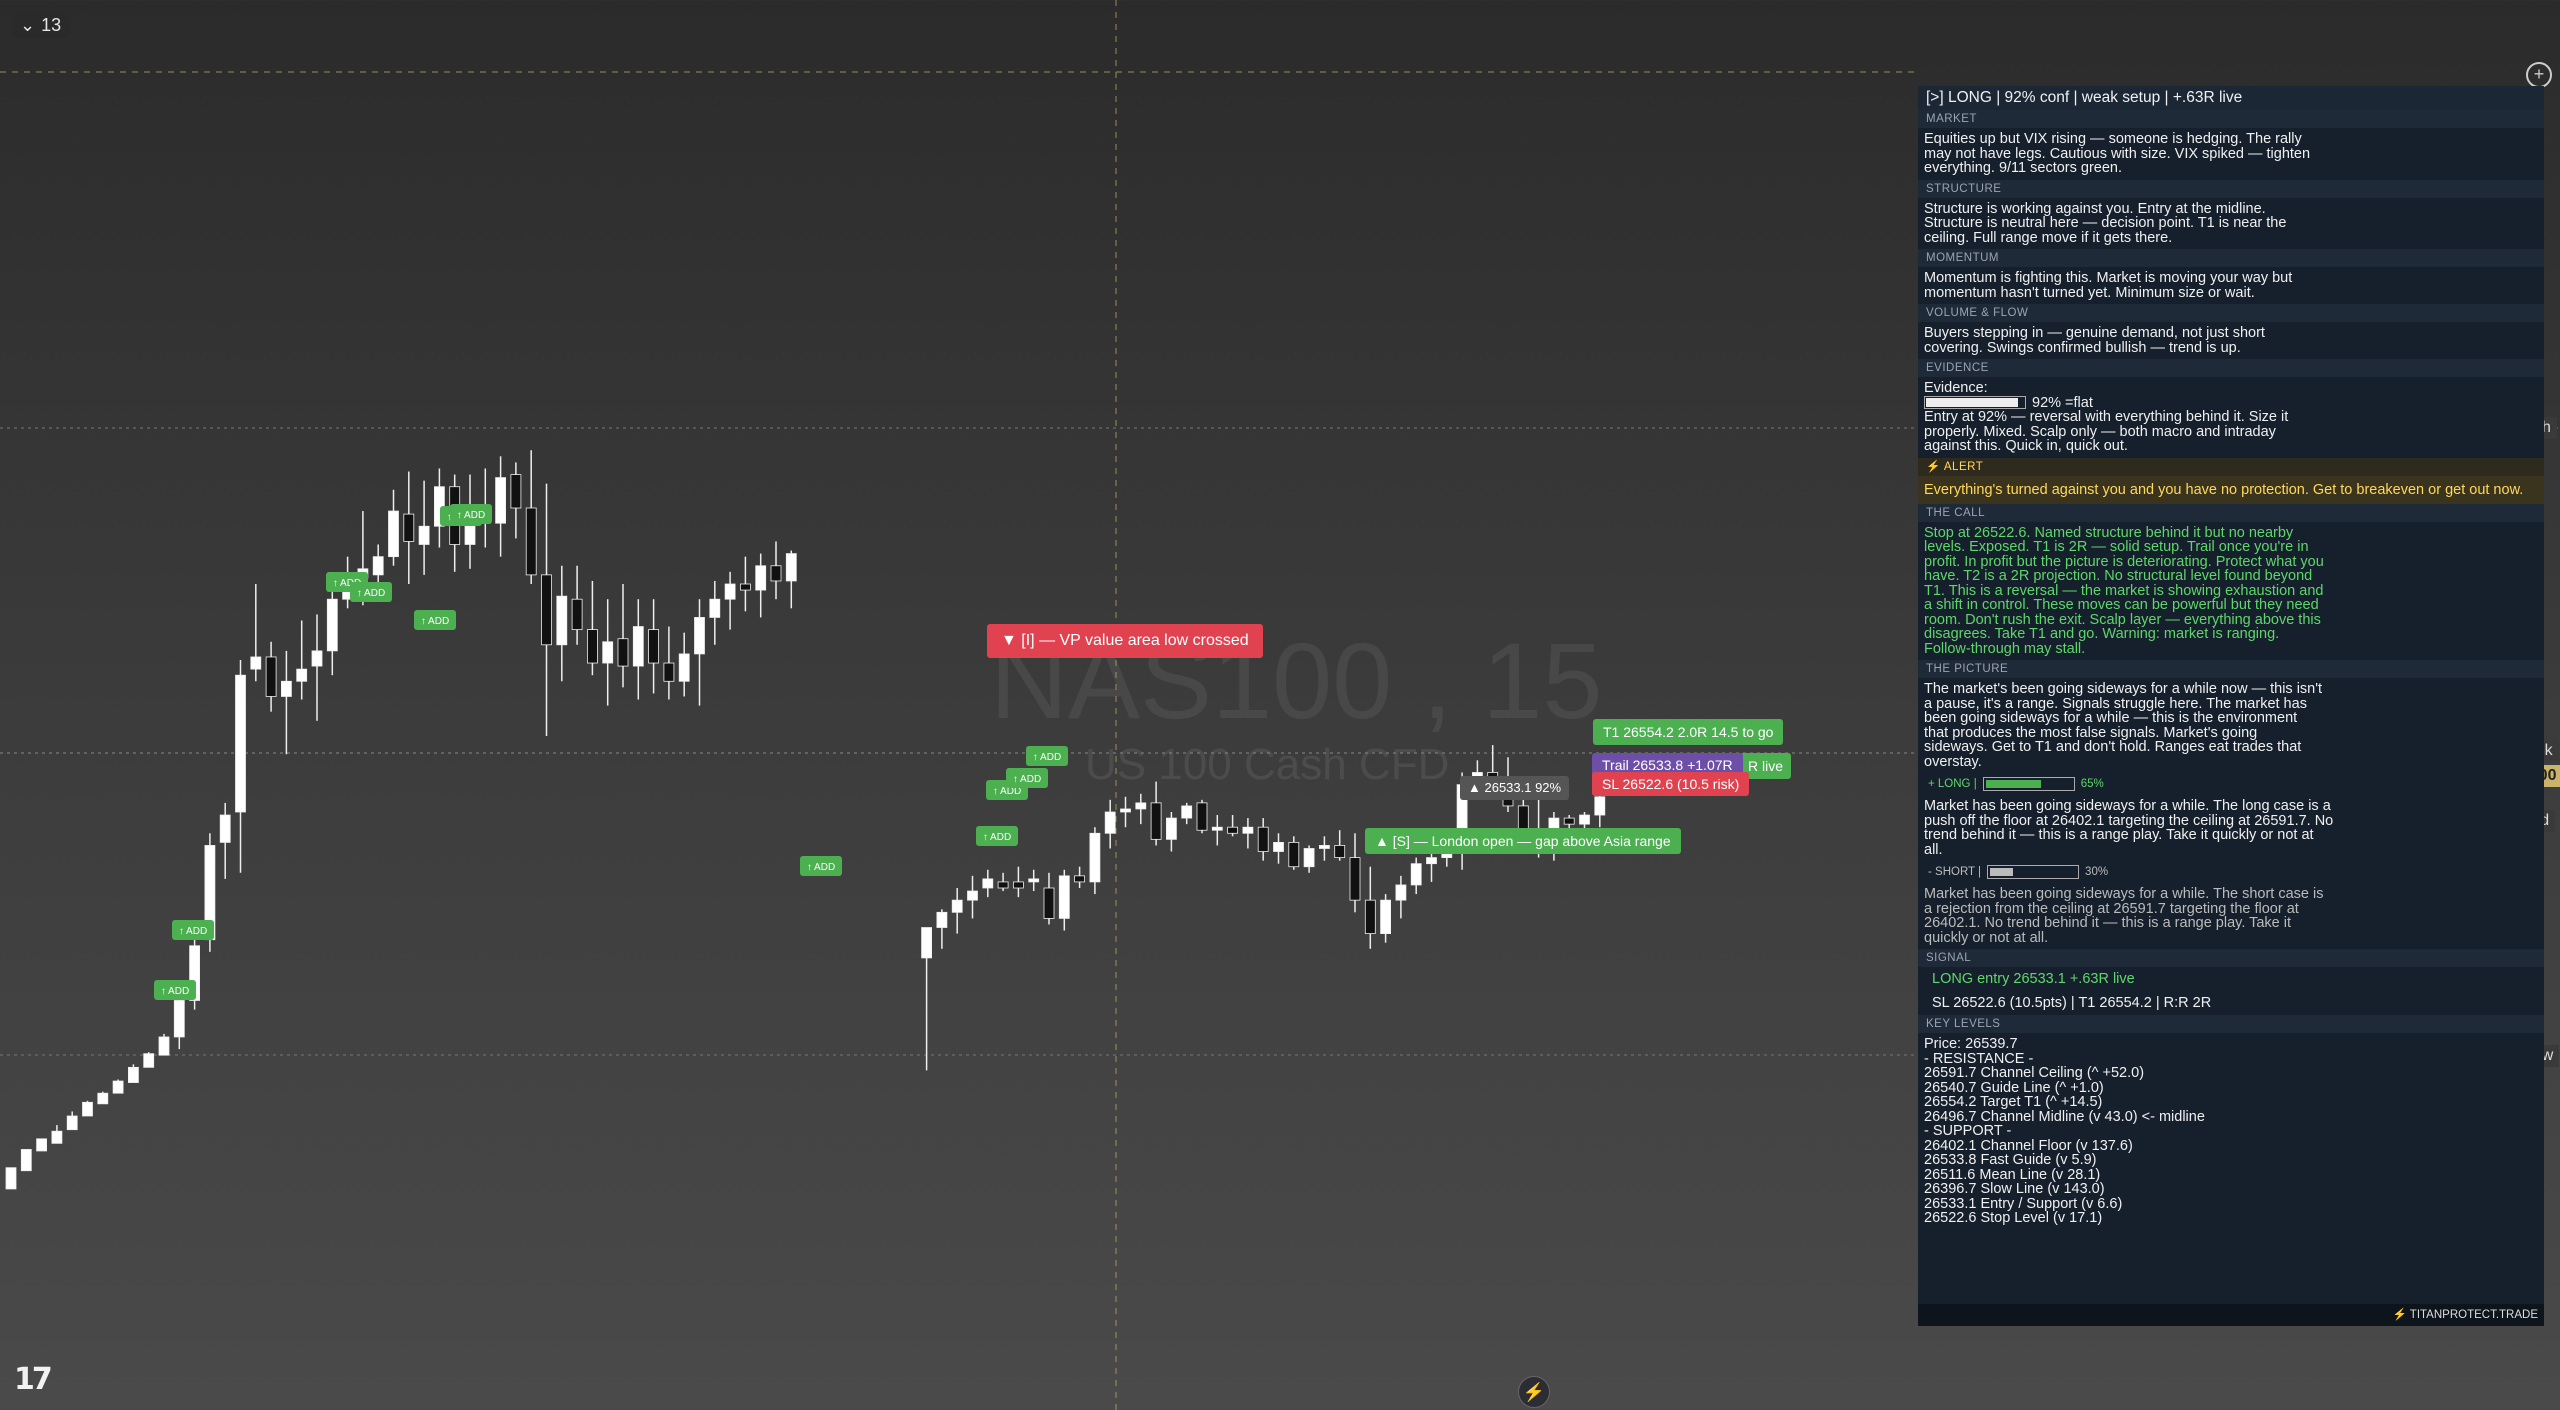  I want to click on signal-line-1: LONG entry 26533.1 +.63R live, so click(2033, 979).